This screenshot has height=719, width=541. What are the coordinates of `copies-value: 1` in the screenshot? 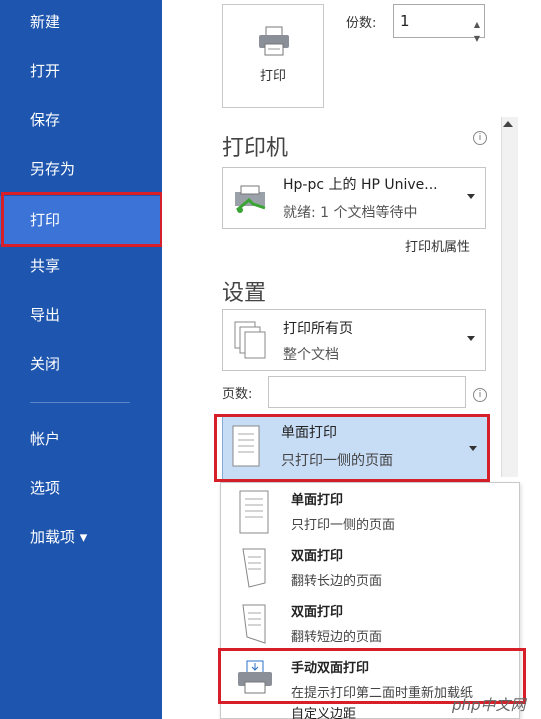 It's located at (405, 21).